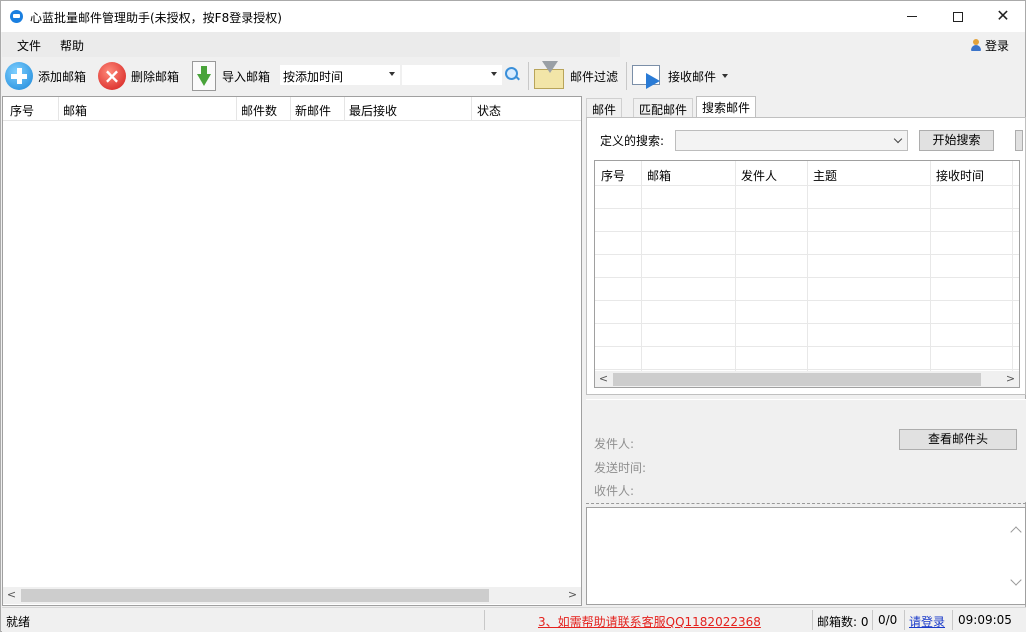 The width and height of the screenshot is (1026, 632). I want to click on results-horizontal-scrollbar: < >, so click(807, 379).